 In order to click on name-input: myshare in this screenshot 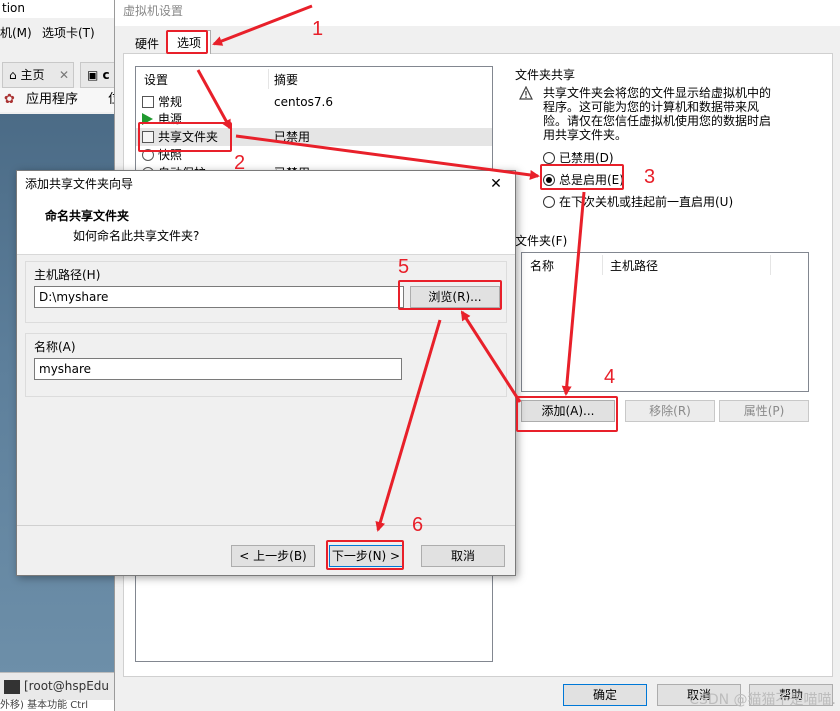, I will do `click(218, 369)`.